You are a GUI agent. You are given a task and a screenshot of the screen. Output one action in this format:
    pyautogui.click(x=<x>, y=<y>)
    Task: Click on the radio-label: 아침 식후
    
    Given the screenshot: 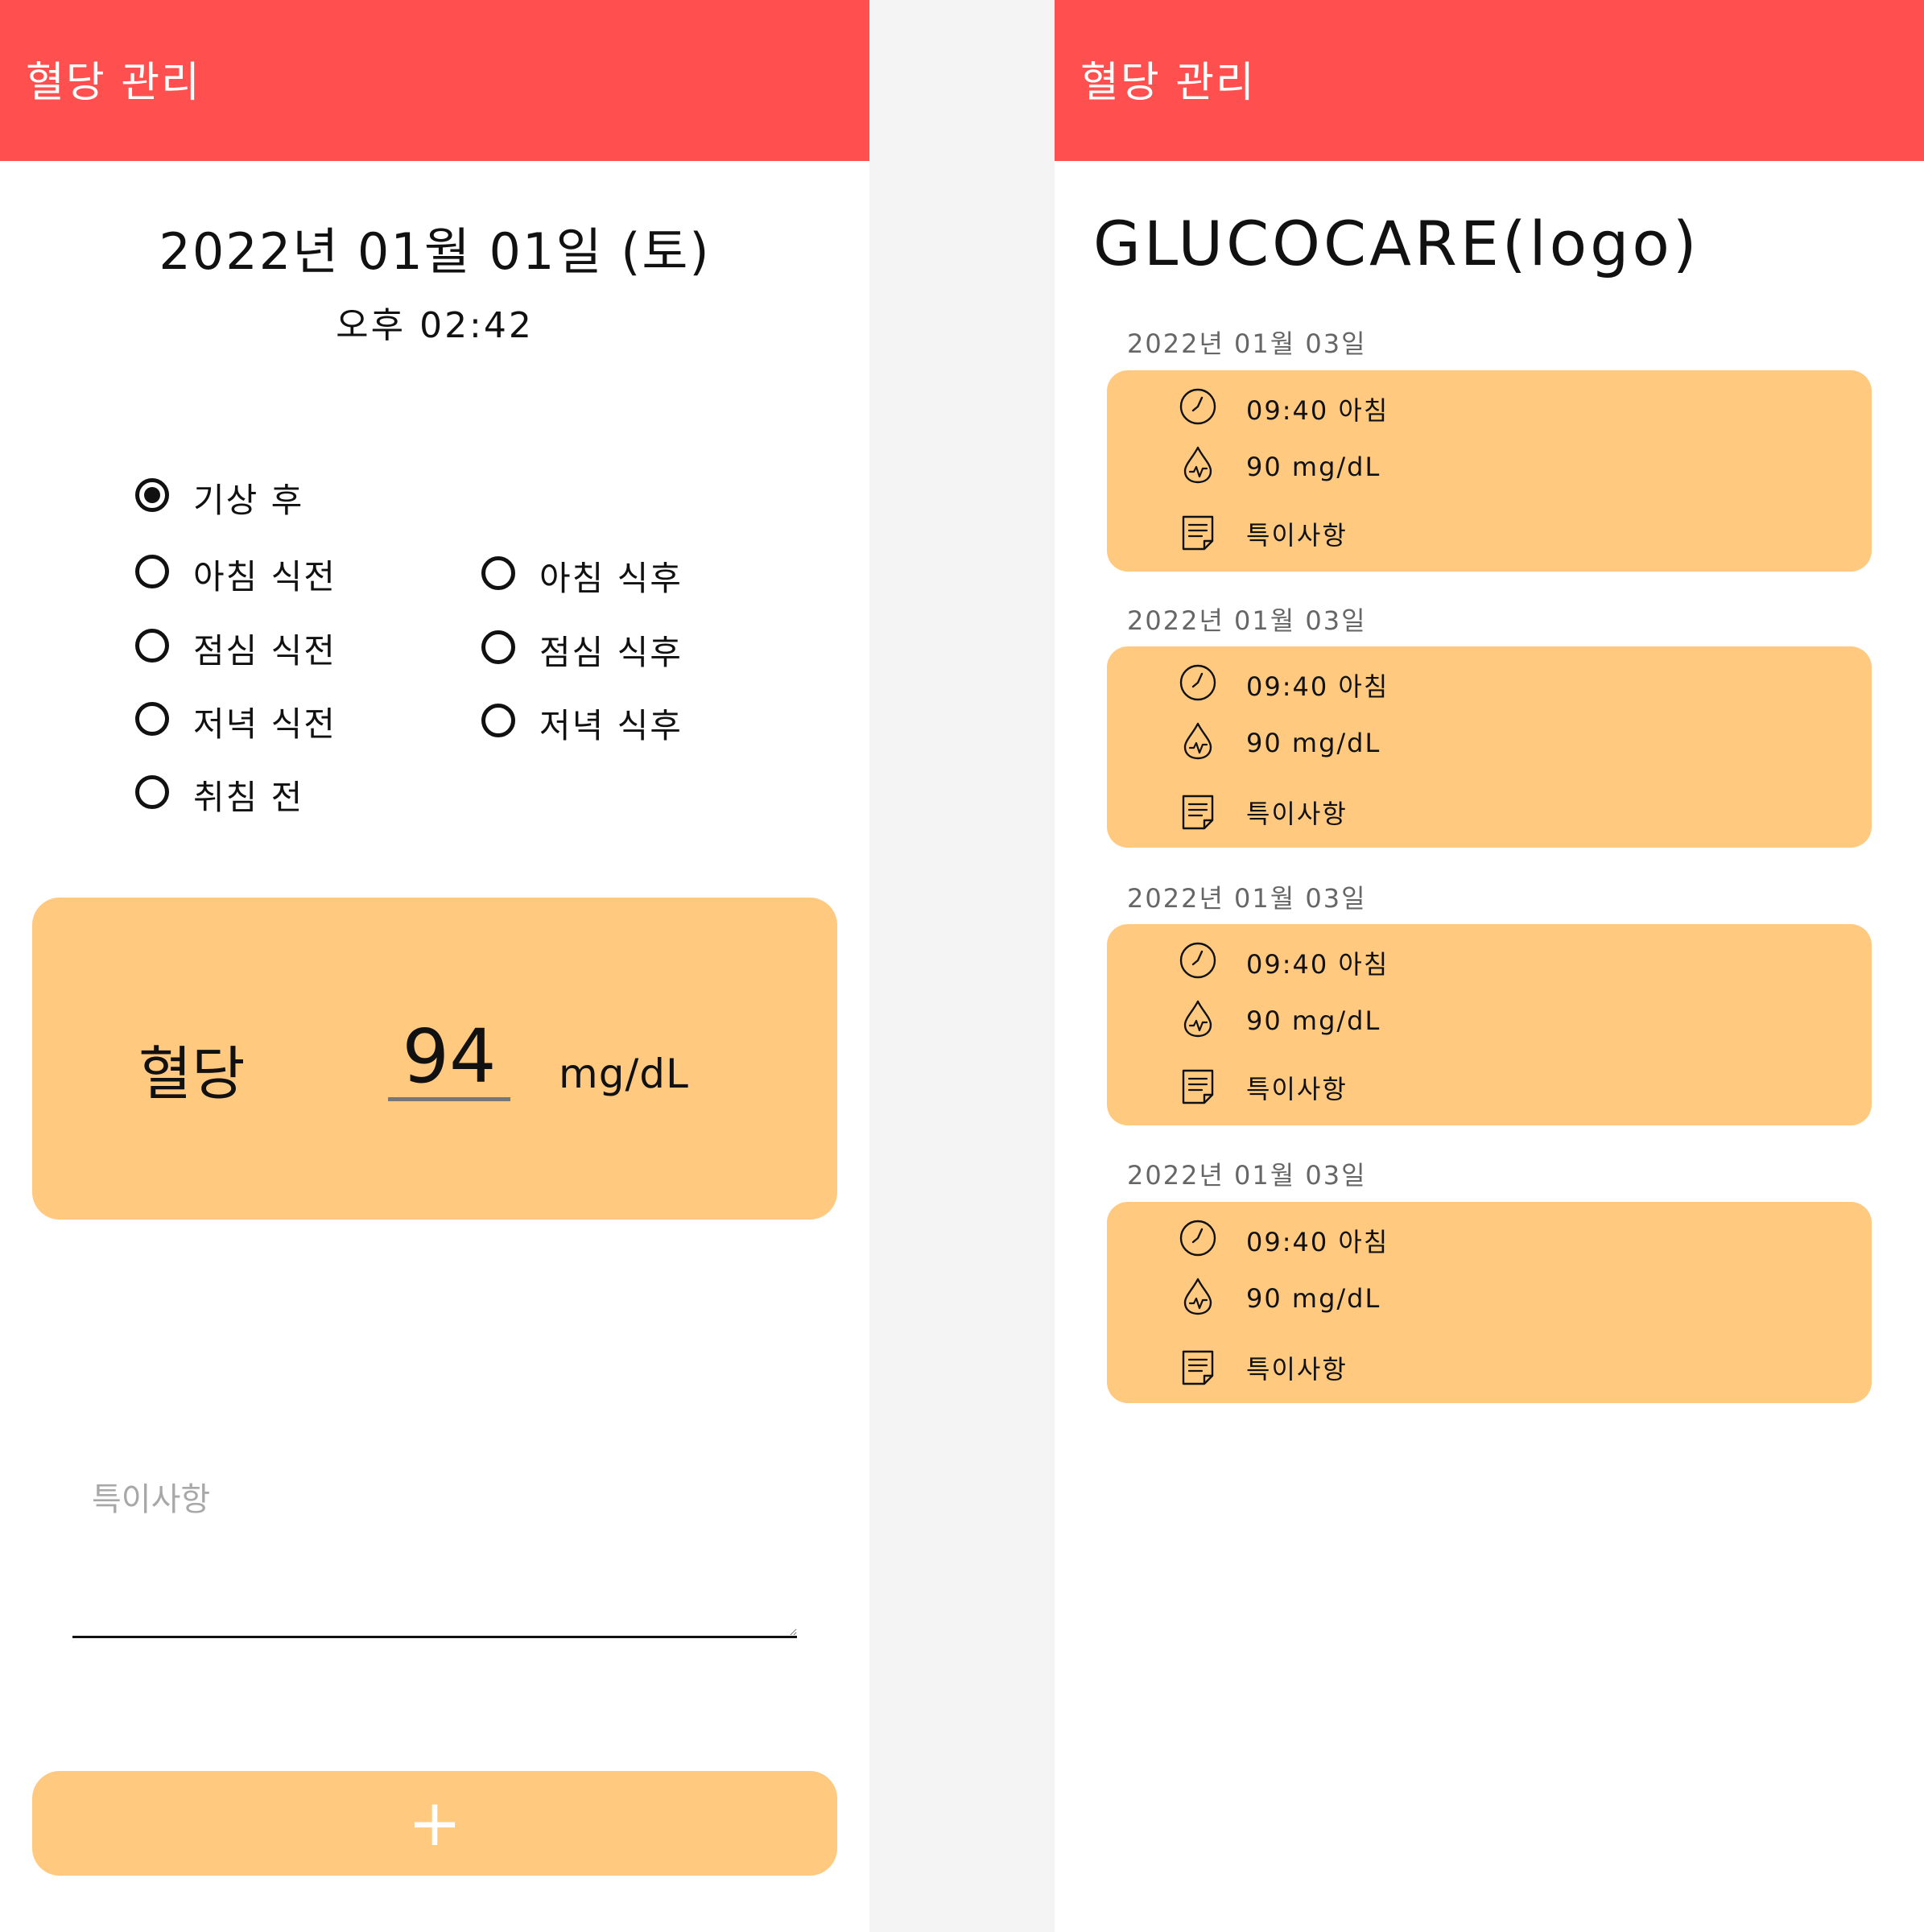 What is the action you would take?
    pyautogui.click(x=611, y=578)
    